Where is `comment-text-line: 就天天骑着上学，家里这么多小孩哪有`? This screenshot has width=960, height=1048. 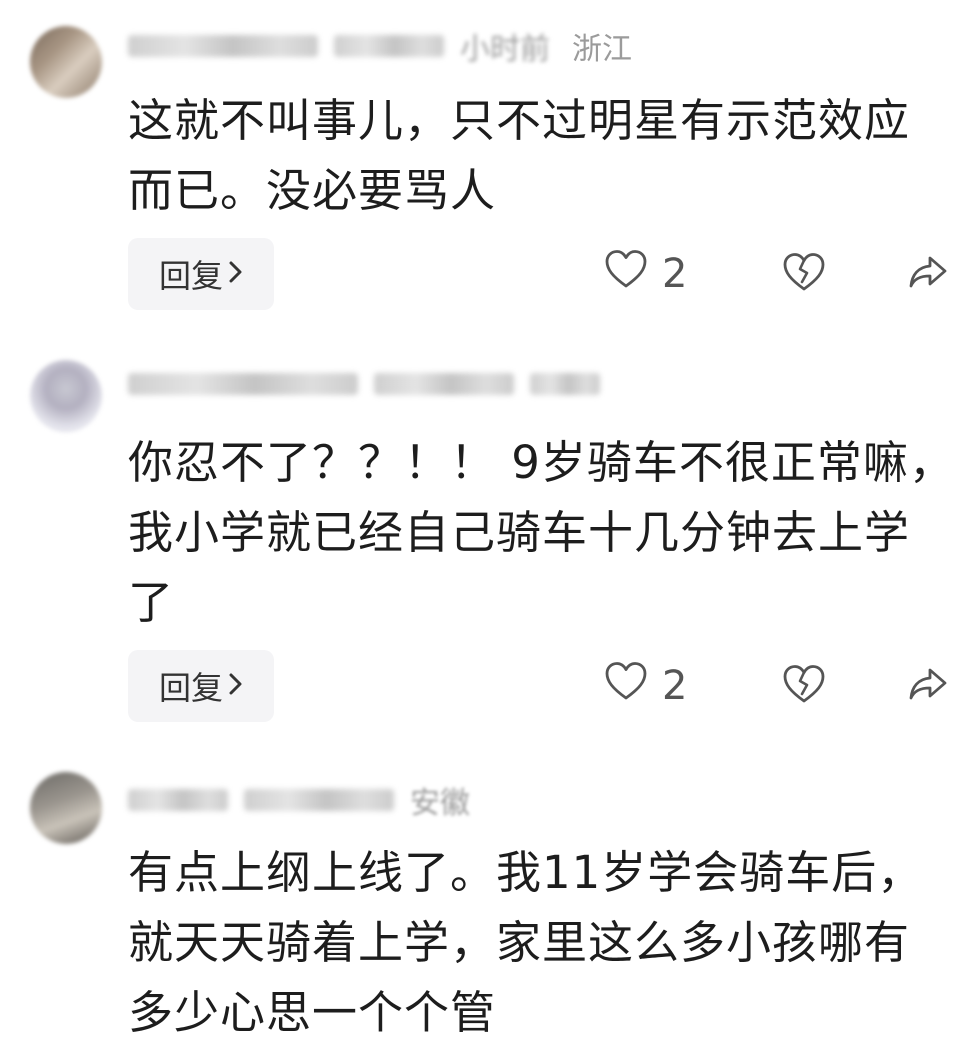 comment-text-line: 就天天骑着上学，家里这么多小孩哪有 is located at coordinates (519, 942).